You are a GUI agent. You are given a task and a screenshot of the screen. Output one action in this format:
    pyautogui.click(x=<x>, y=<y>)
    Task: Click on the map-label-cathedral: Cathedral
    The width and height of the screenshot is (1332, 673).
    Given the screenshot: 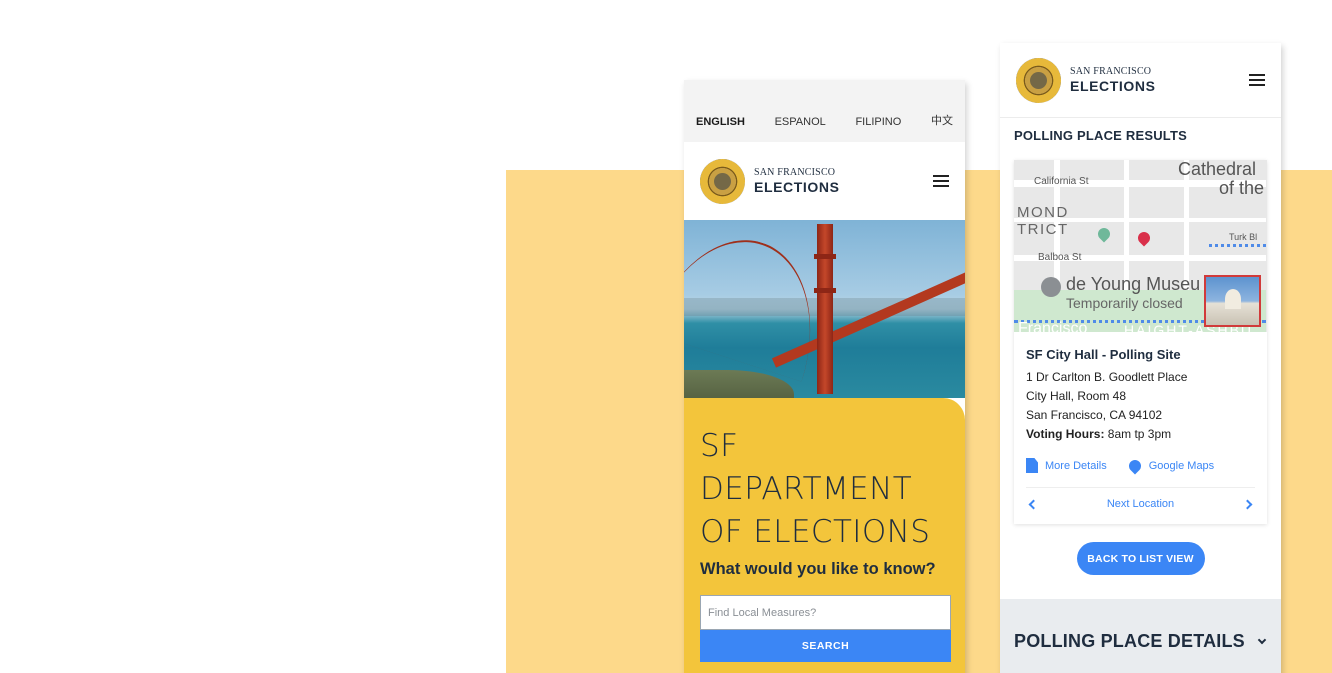 What is the action you would take?
    pyautogui.click(x=1217, y=169)
    